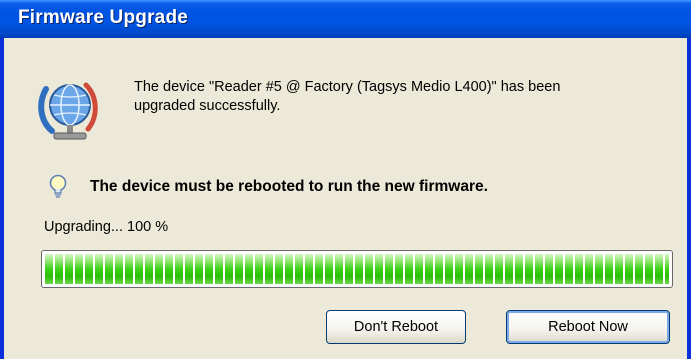 This screenshot has width=691, height=359. Describe the element at coordinates (103, 17) in the screenshot. I see `window-title: Firmware Upgrade` at that location.